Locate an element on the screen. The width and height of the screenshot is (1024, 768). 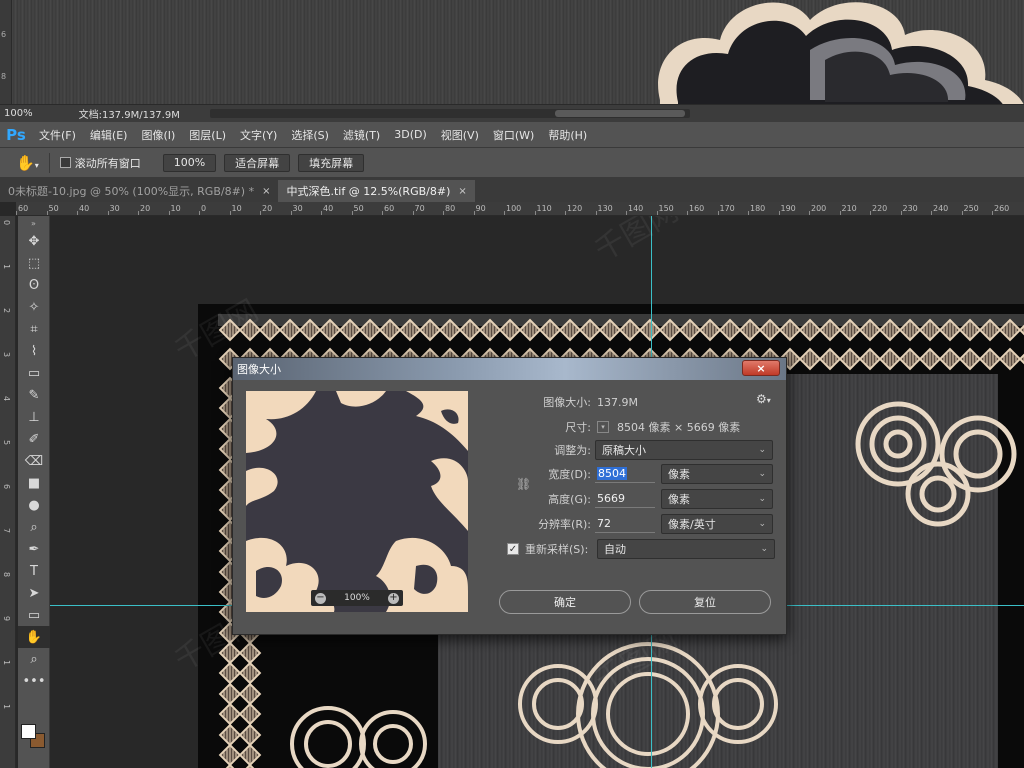
clone-stamp-icon: ⊥ is located at coordinates (34, 417).